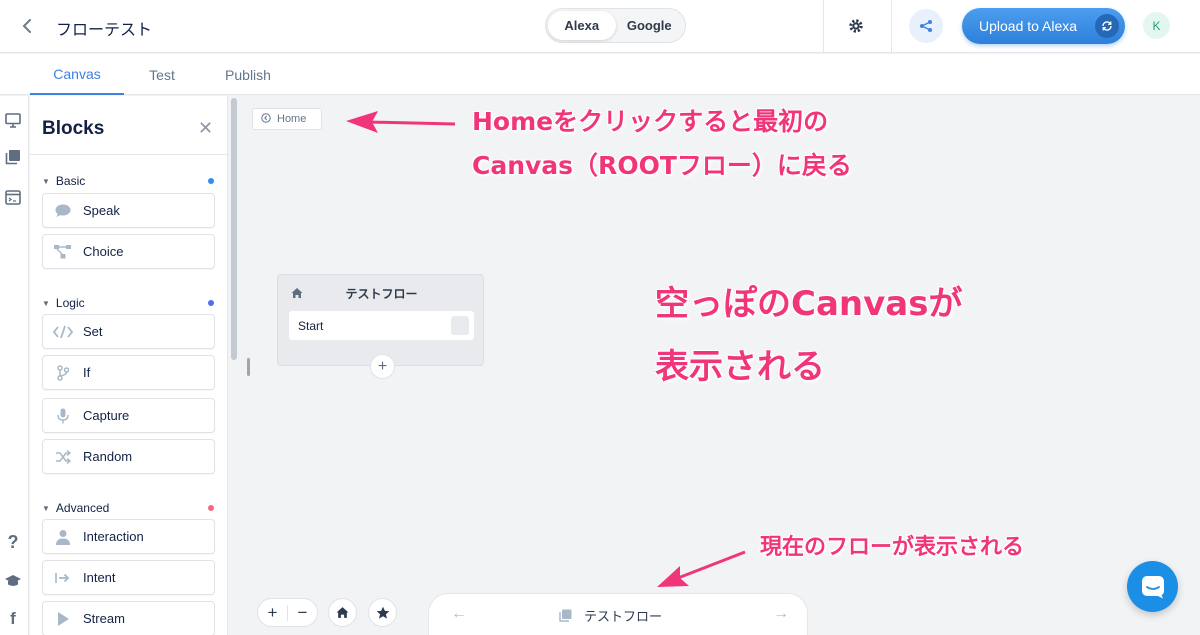 This screenshot has width=1200, height=635. What do you see at coordinates (13, 618) in the screenshot?
I see `facebook-icon: f` at bounding box center [13, 618].